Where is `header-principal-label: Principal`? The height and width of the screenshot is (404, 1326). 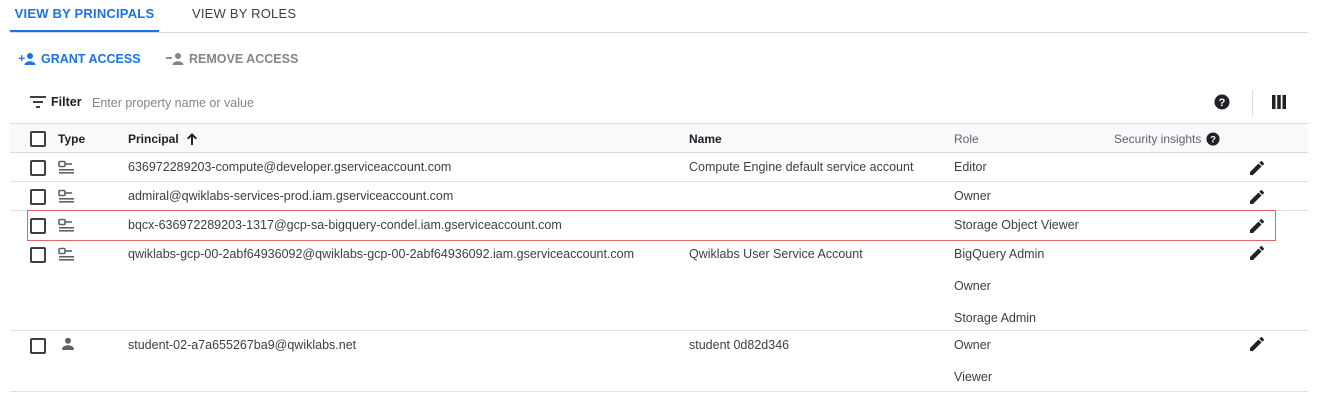
header-principal-label: Principal is located at coordinates (153, 139).